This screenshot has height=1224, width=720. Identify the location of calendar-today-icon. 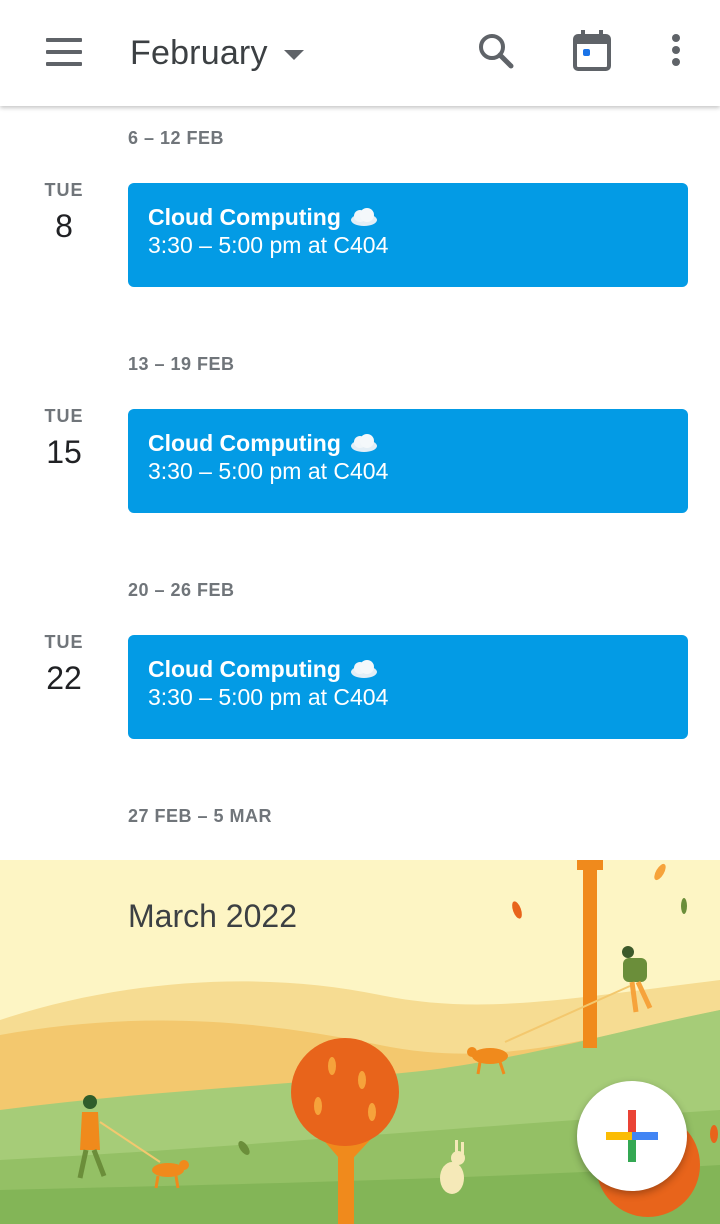
(592, 50).